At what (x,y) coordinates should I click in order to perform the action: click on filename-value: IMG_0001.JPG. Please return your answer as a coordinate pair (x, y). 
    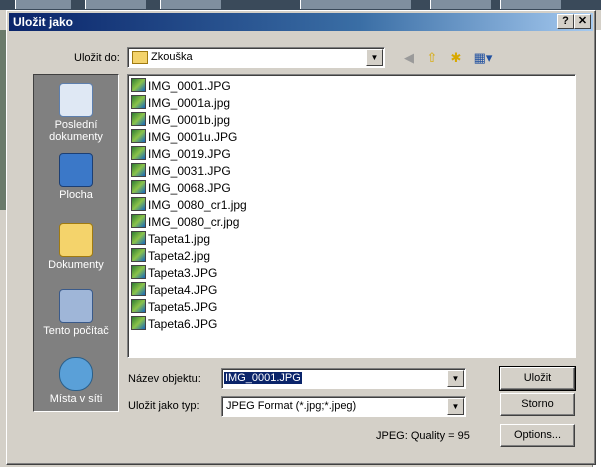
    Looking at the image, I should click on (263, 378).